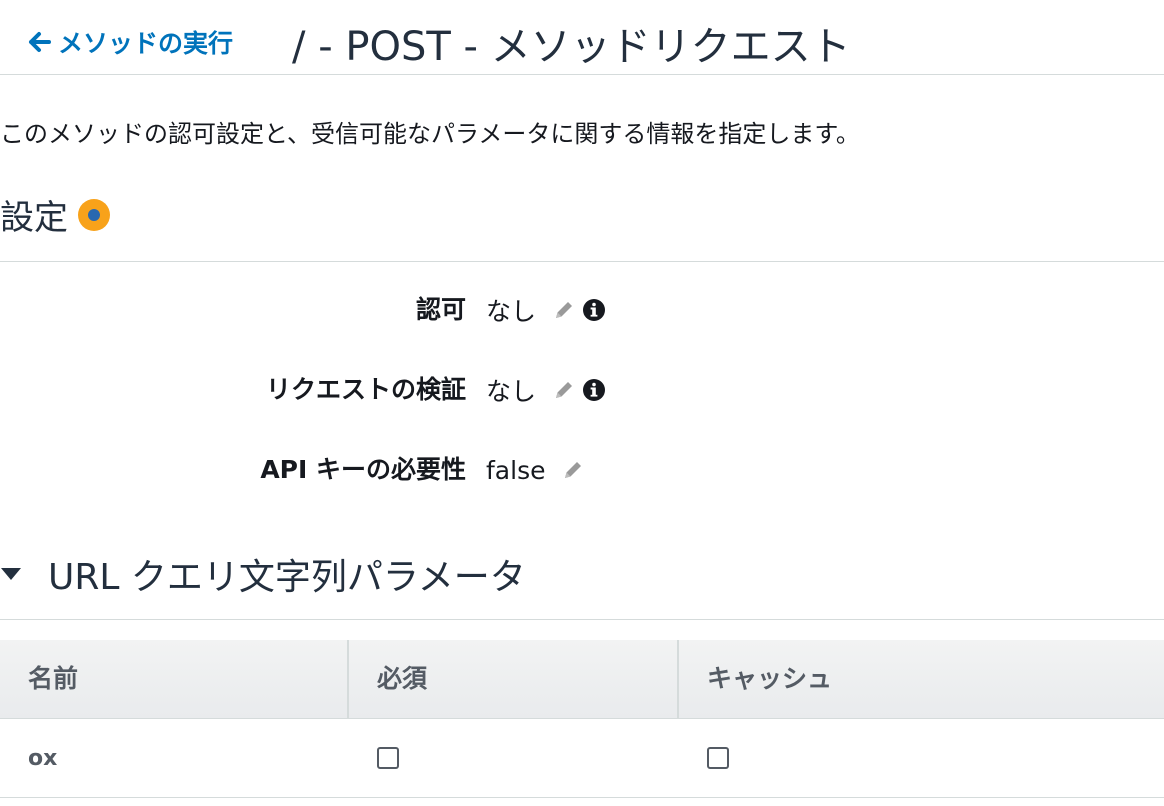 The height and width of the screenshot is (806, 1164). What do you see at coordinates (363, 469) in the screenshot?
I see `setting-label: API キーの必要性` at bounding box center [363, 469].